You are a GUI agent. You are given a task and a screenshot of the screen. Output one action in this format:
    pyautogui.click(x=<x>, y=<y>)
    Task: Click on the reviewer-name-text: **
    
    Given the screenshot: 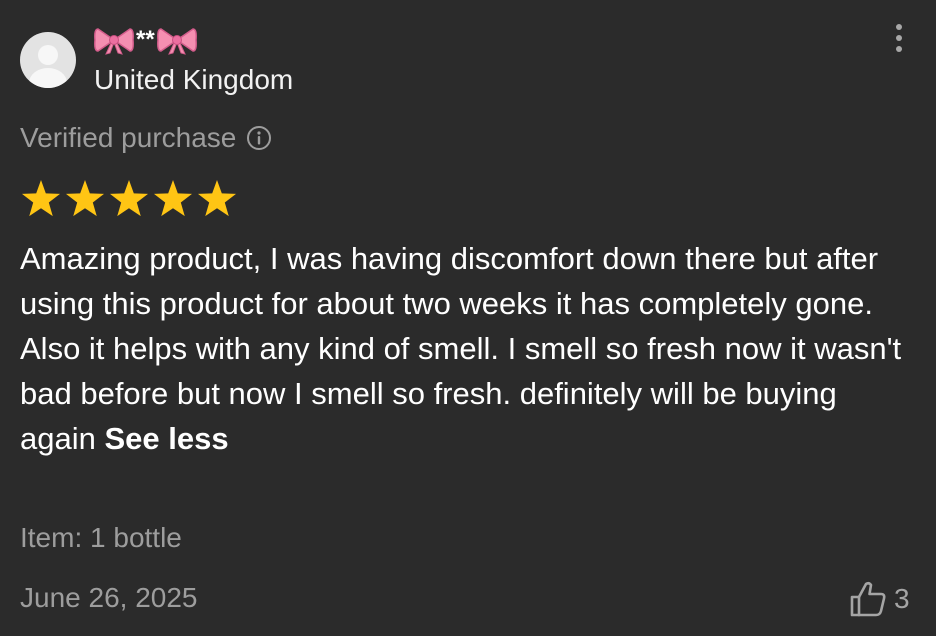 What is the action you would take?
    pyautogui.click(x=145, y=39)
    